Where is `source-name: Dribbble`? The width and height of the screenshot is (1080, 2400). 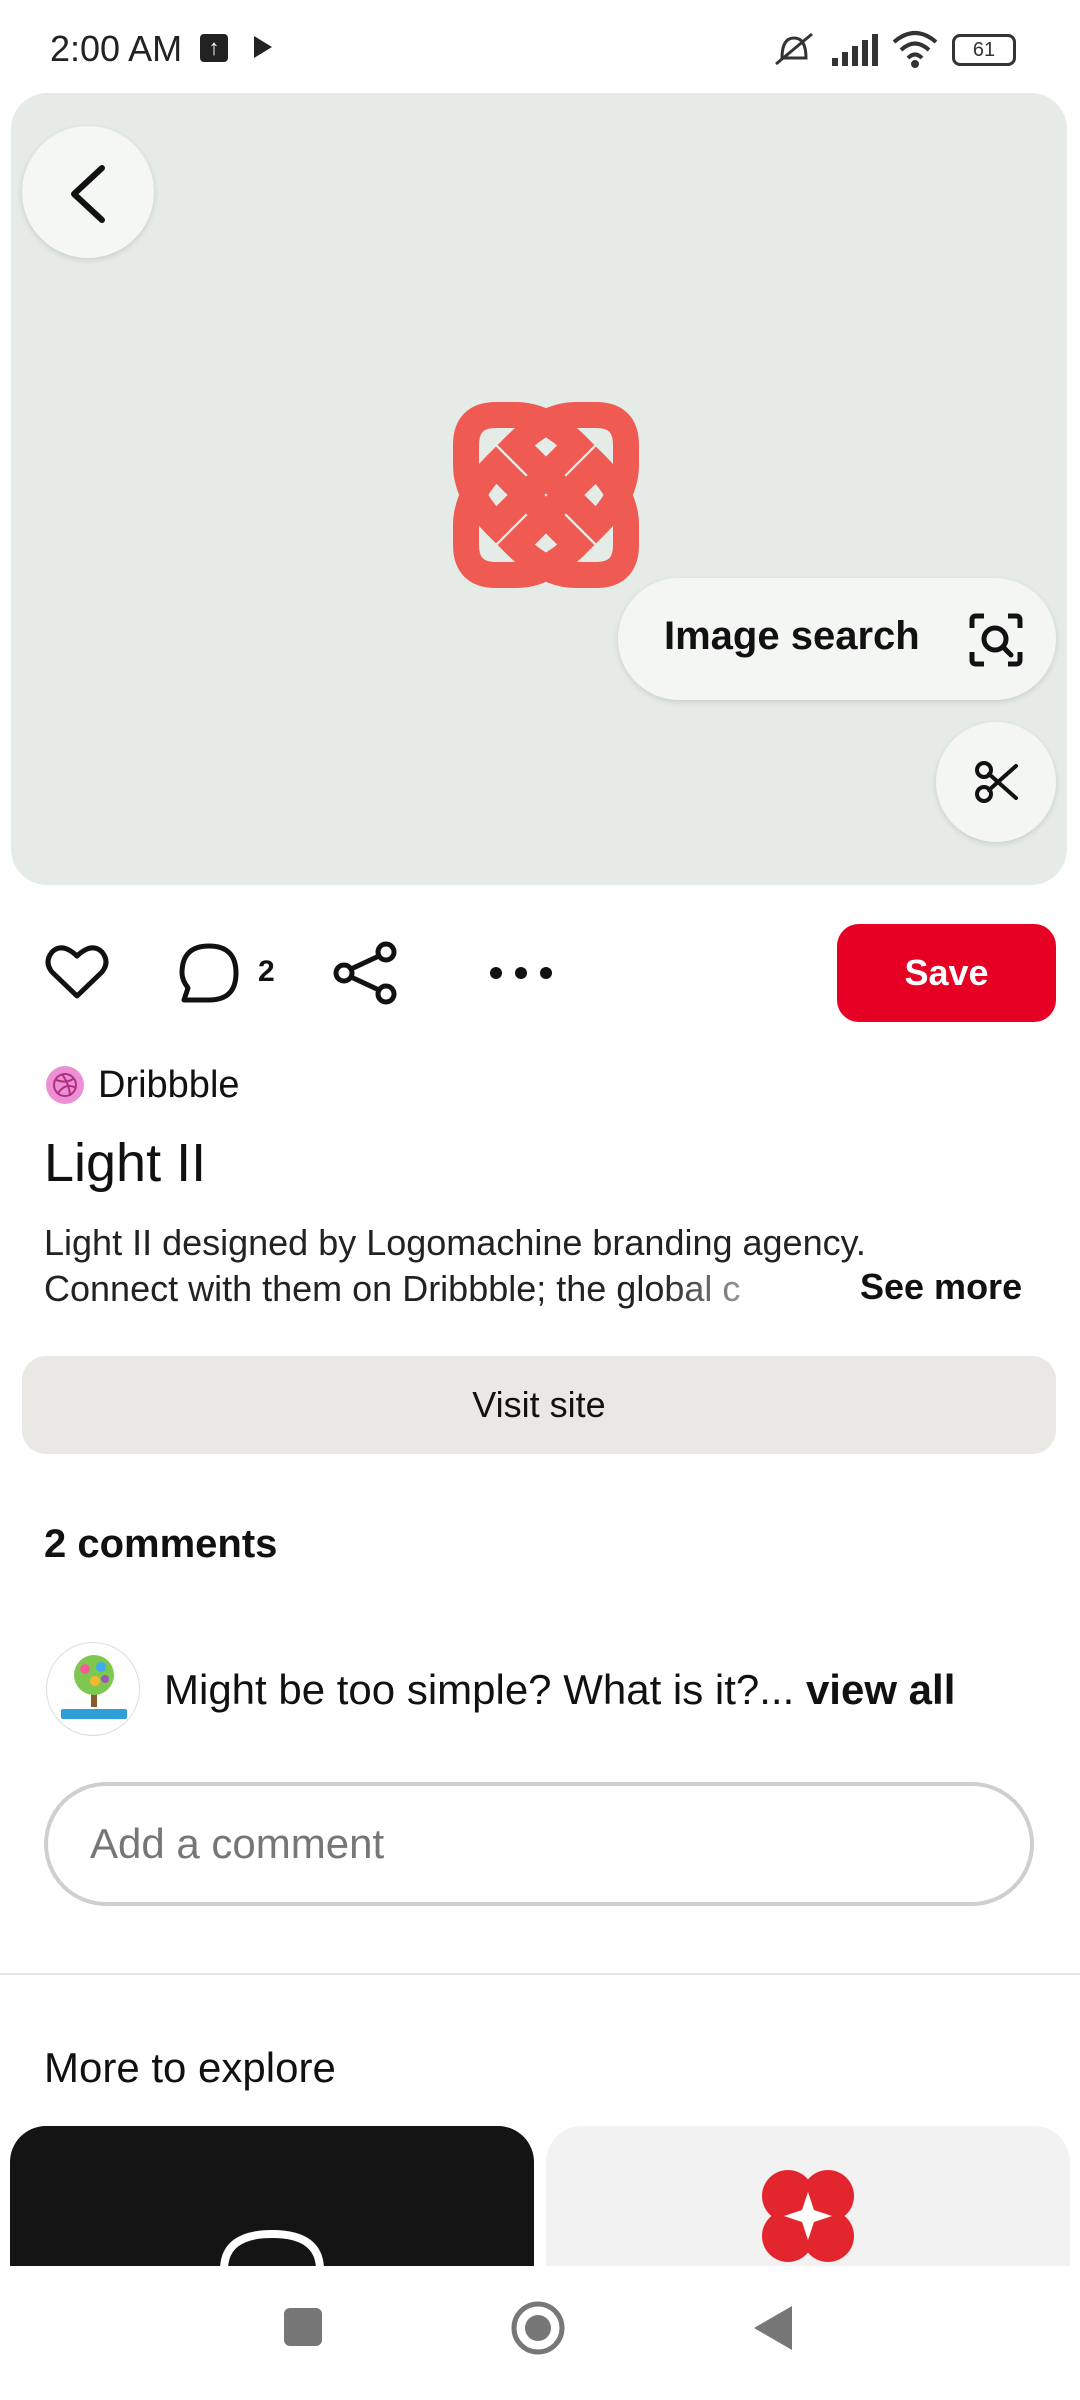 source-name: Dribbble is located at coordinates (169, 1085).